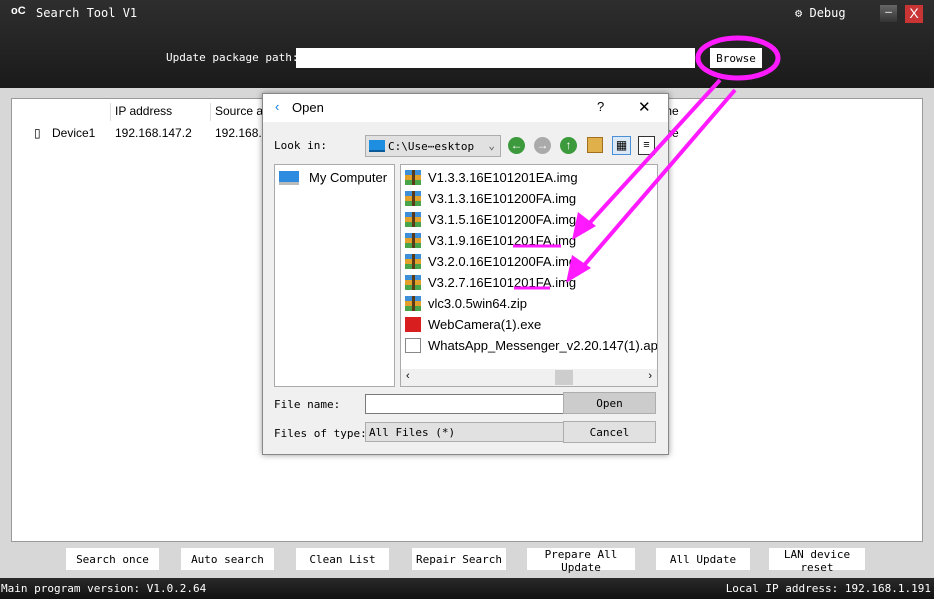 The height and width of the screenshot is (599, 934). I want to click on annotation-ellipse, so click(738, 58).